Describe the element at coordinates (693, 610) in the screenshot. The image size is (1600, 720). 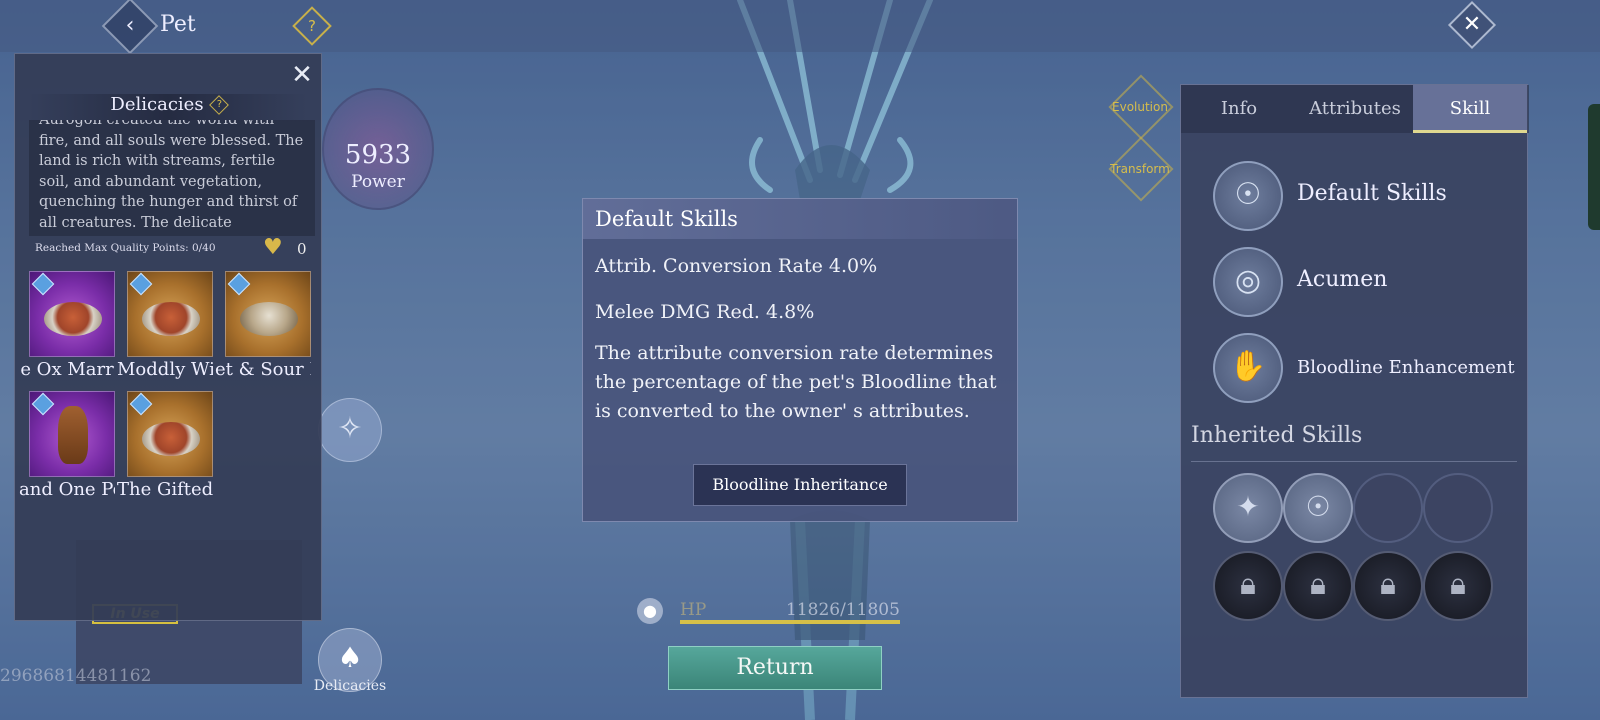
I see `hp-label: HP` at that location.